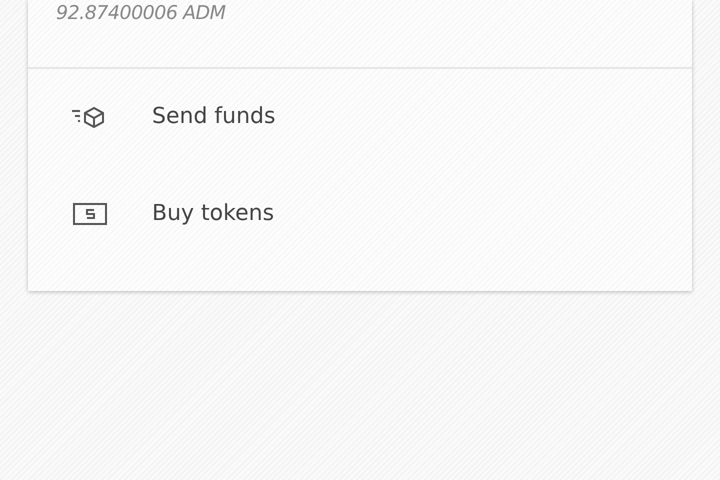  What do you see at coordinates (89, 214) in the screenshot?
I see `cash-icon` at bounding box center [89, 214].